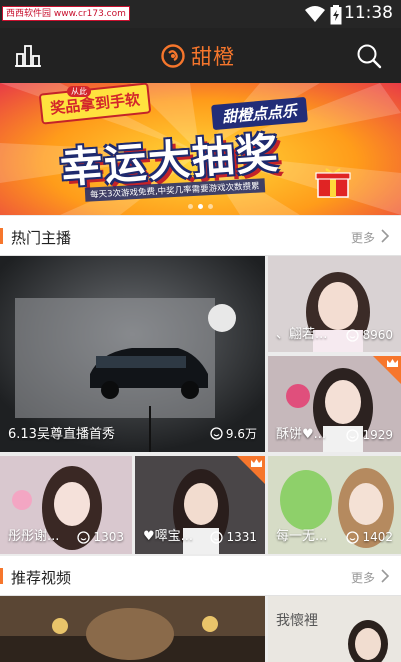 The width and height of the screenshot is (401, 662). What do you see at coordinates (334, 404) in the screenshot?
I see `stream-tile: 酥饼♥... 1929` at bounding box center [334, 404].